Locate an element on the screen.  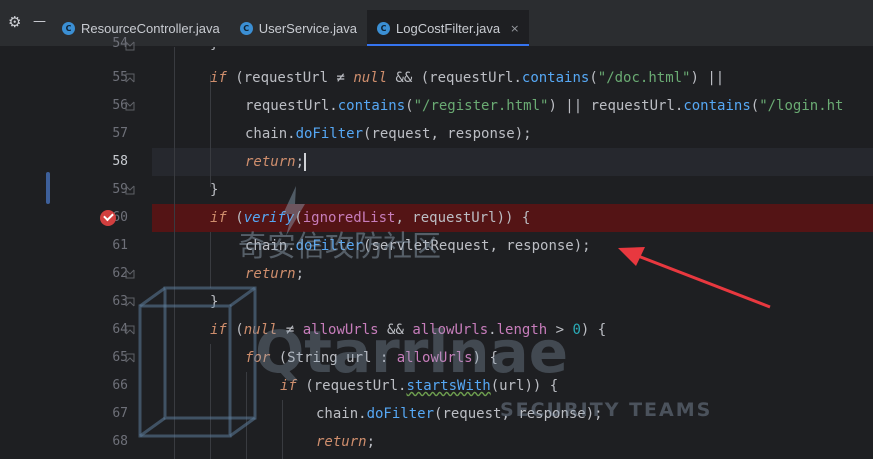
line-number: 56 is located at coordinates (120, 105).